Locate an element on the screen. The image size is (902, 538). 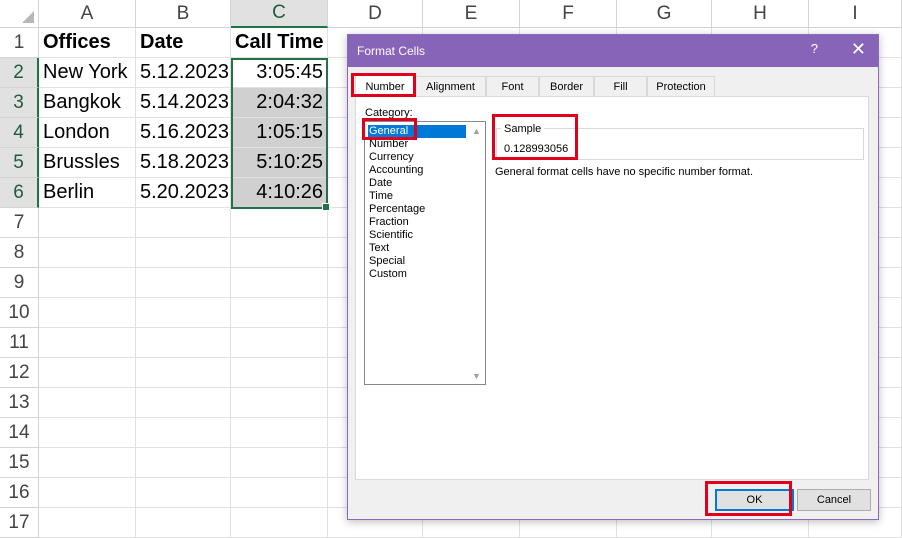
row-header-14: 14 is located at coordinates (19, 433).